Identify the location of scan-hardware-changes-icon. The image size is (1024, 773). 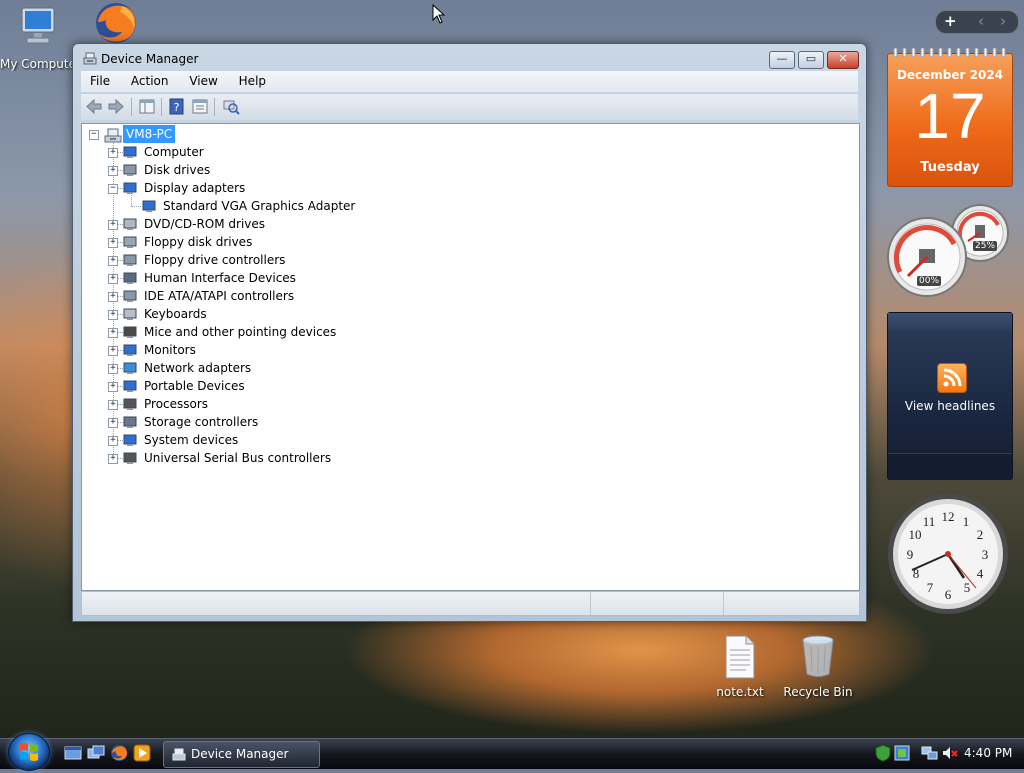
(231, 106).